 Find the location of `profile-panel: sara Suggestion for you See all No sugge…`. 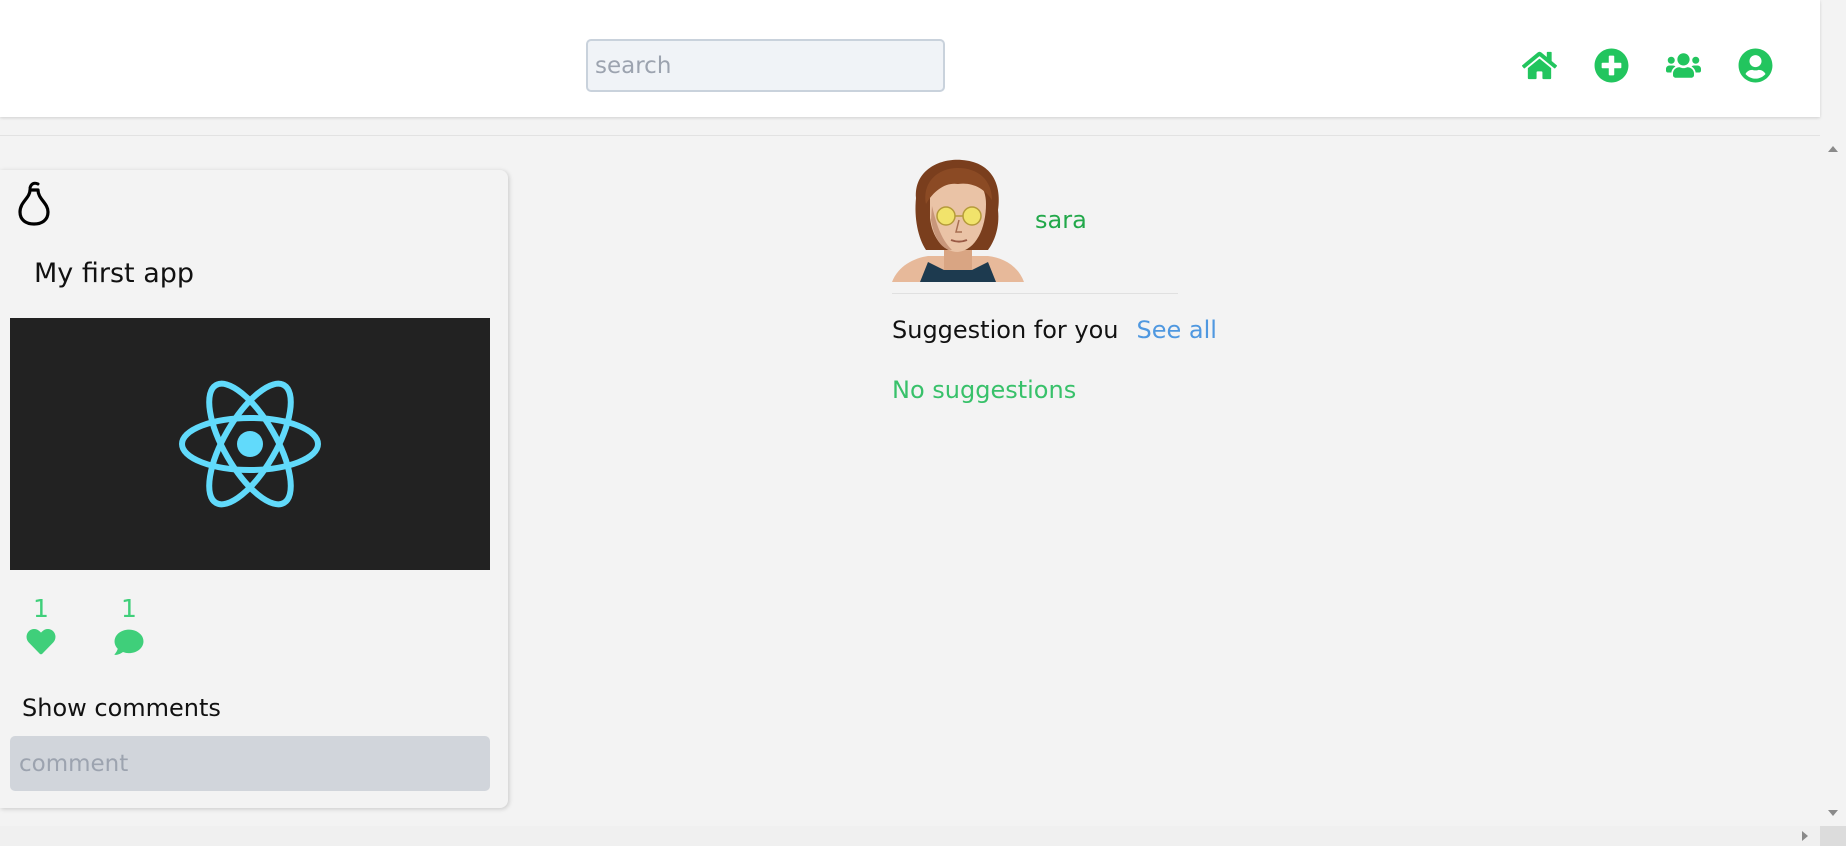

profile-panel: sara Suggestion for you See all No sugge… is located at coordinates (1054, 281).